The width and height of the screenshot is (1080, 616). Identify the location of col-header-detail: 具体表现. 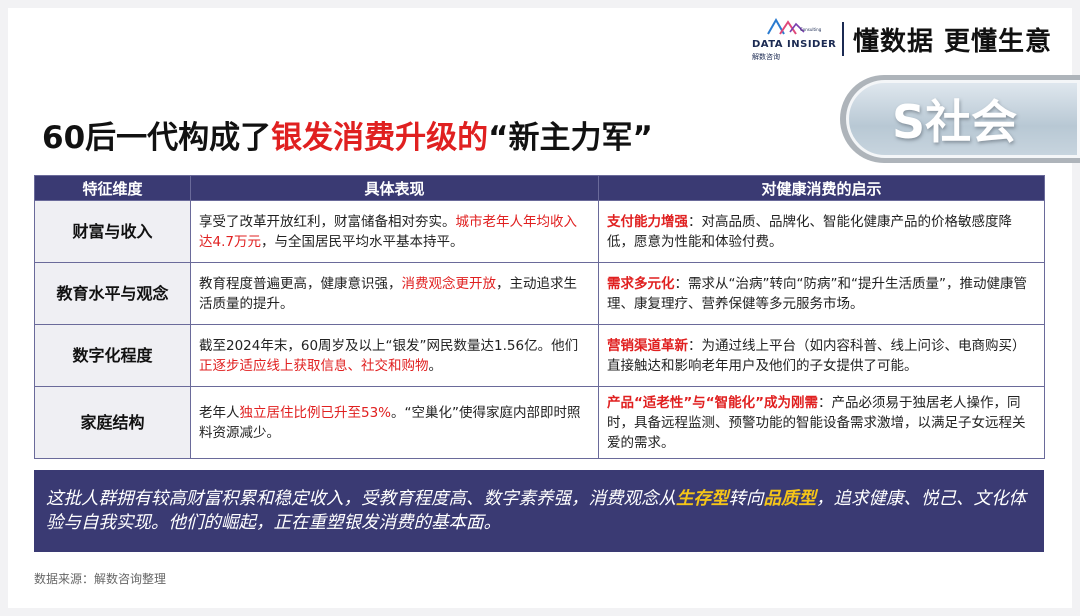
(394, 188).